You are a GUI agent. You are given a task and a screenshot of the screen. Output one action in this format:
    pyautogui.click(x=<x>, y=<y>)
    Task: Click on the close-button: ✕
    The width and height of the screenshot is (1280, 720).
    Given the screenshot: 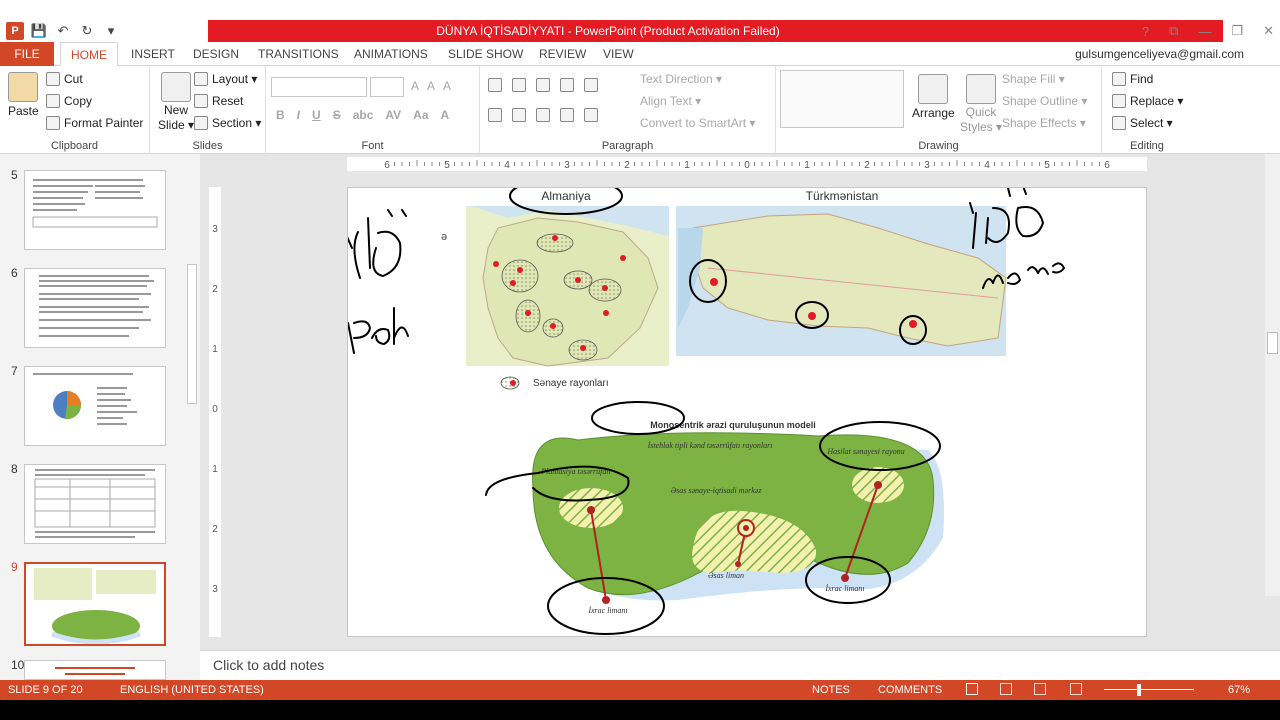 What is the action you would take?
    pyautogui.click(x=1268, y=31)
    